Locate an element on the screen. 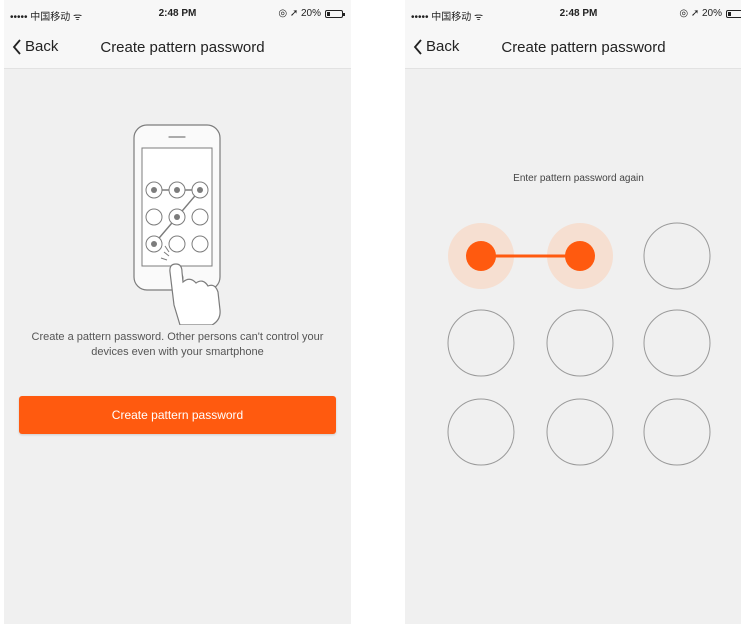  phone-pattern-hand-illustration is located at coordinates (177, 224).